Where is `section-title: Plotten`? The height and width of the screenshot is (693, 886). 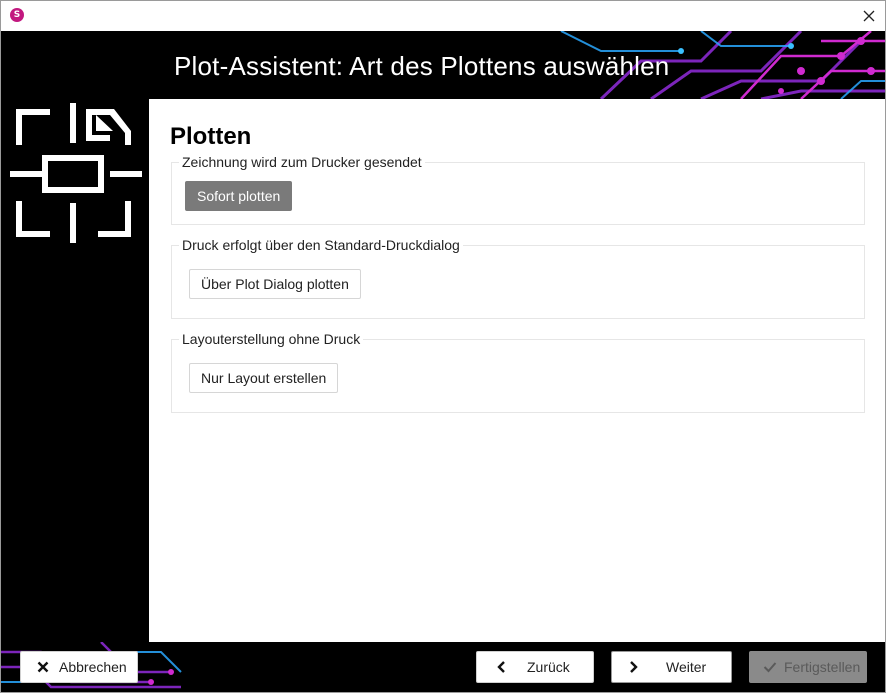
section-title: Plotten is located at coordinates (211, 136).